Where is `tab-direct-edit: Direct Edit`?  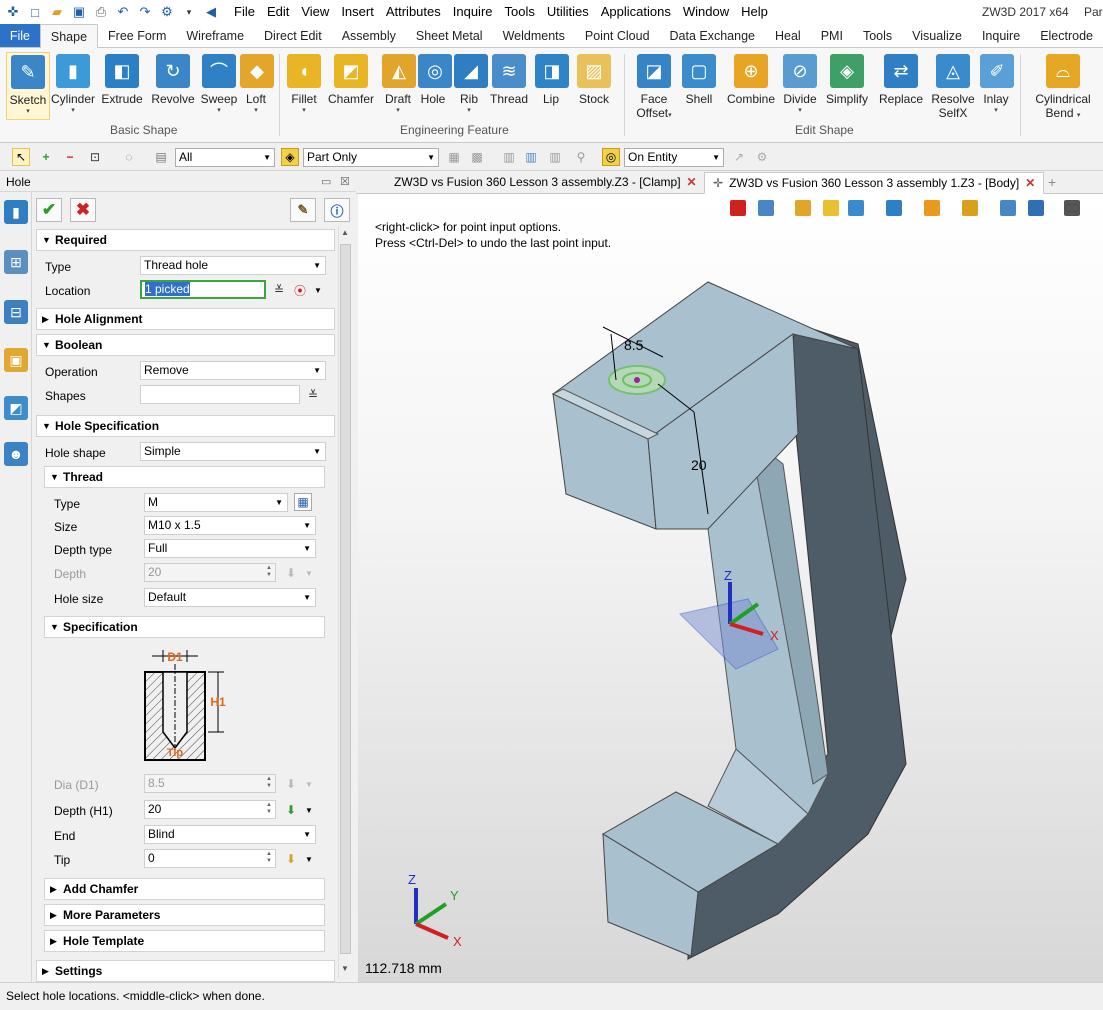
tab-direct-edit: Direct Edit is located at coordinates (293, 35).